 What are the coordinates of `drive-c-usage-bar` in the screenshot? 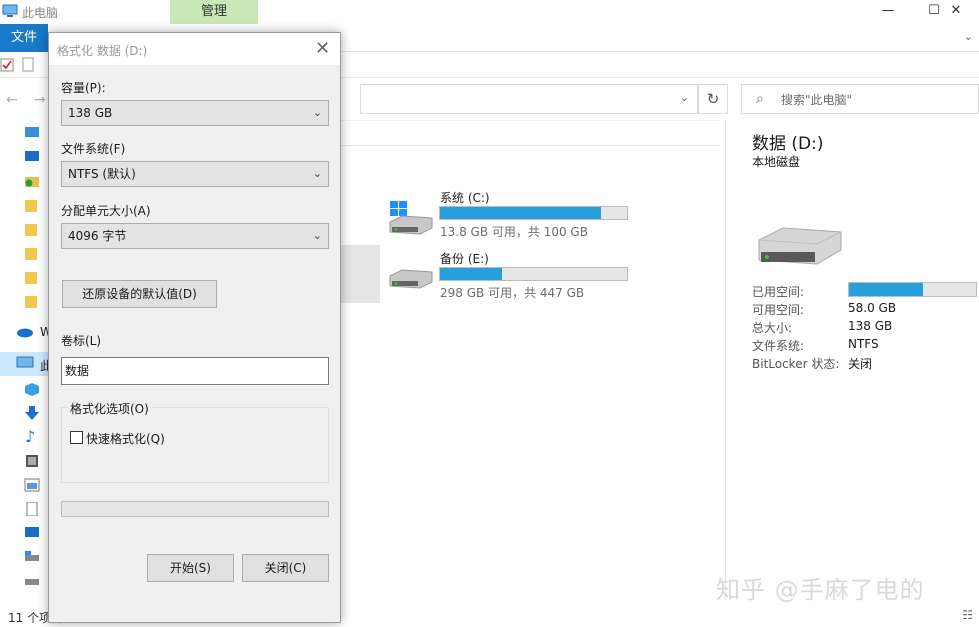 It's located at (533, 213).